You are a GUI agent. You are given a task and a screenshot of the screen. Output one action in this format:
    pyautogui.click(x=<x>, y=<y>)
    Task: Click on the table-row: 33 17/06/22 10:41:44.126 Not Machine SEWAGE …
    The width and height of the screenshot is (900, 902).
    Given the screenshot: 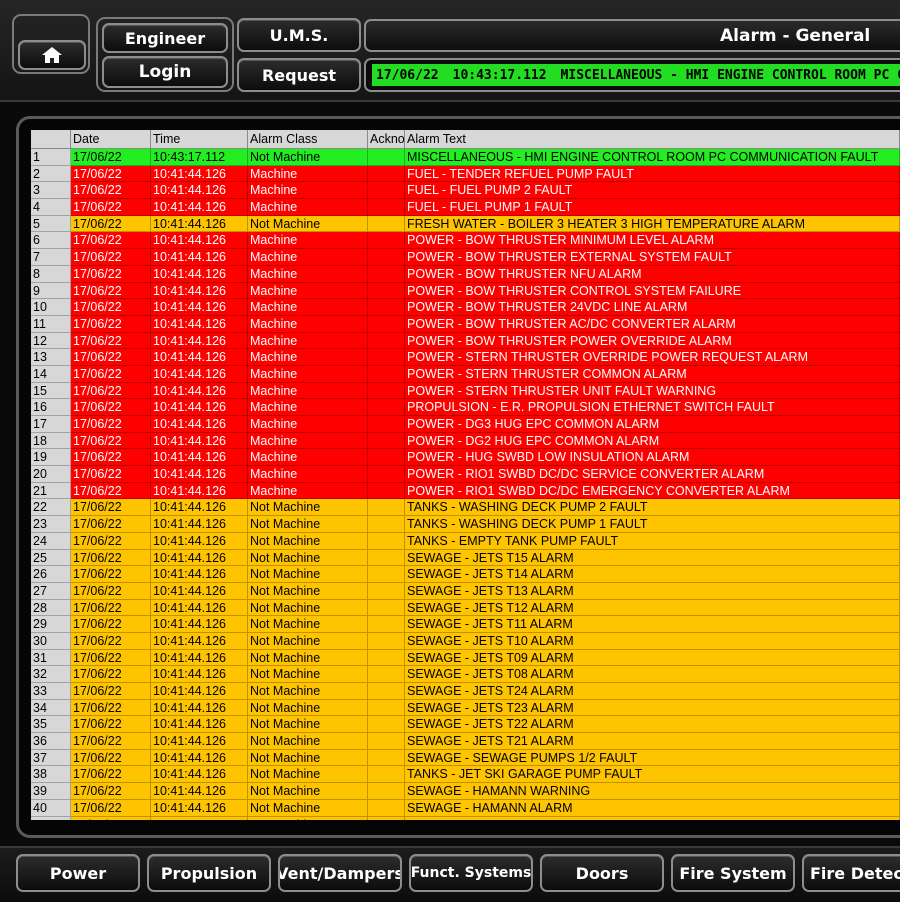 What is the action you would take?
    pyautogui.click(x=465, y=691)
    